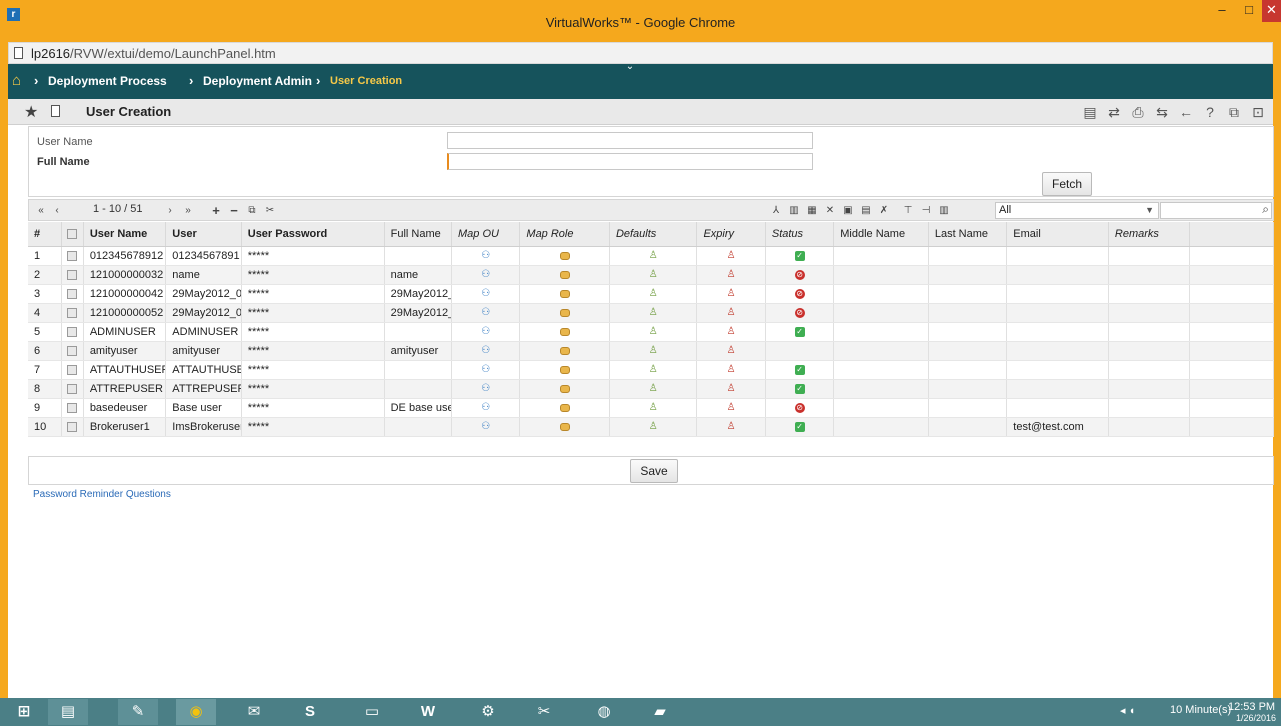 Image resolution: width=1281 pixels, height=726 pixels. I want to click on breadcrumb-item-deployment-admin: Deployment Admin, so click(257, 81).